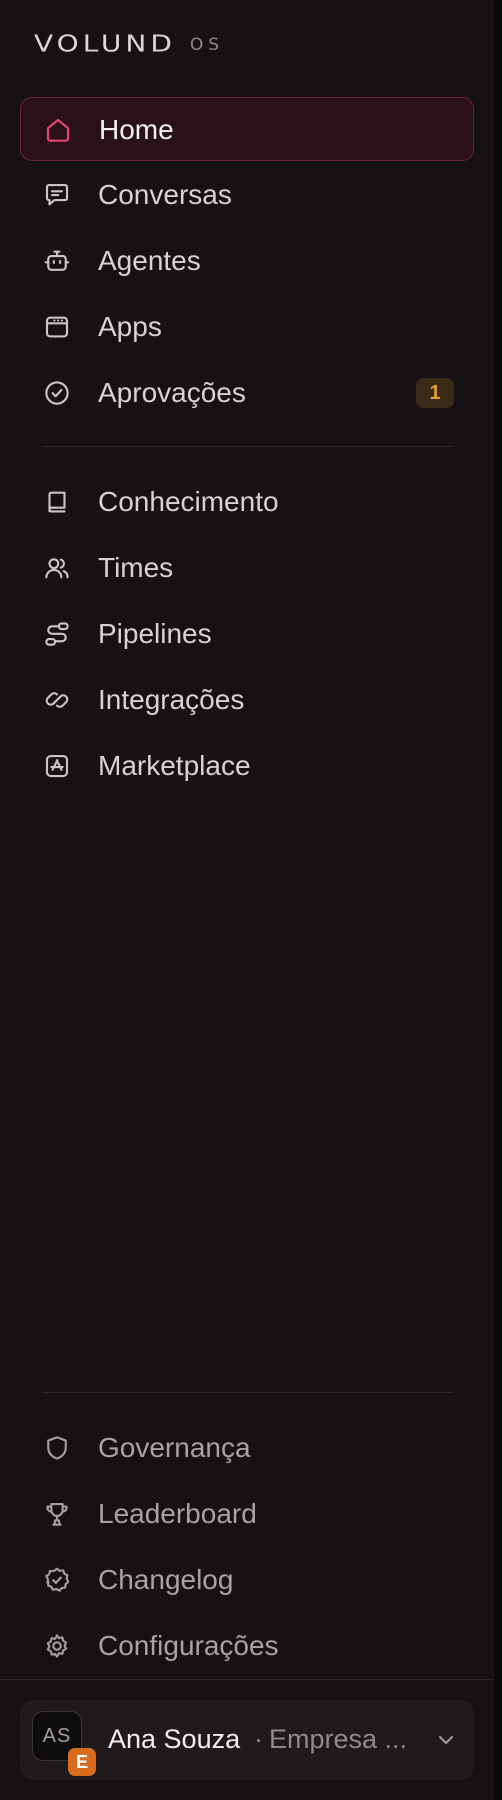 This screenshot has height=1800, width=502. Describe the element at coordinates (57, 195) in the screenshot. I see `chat-icon` at that location.